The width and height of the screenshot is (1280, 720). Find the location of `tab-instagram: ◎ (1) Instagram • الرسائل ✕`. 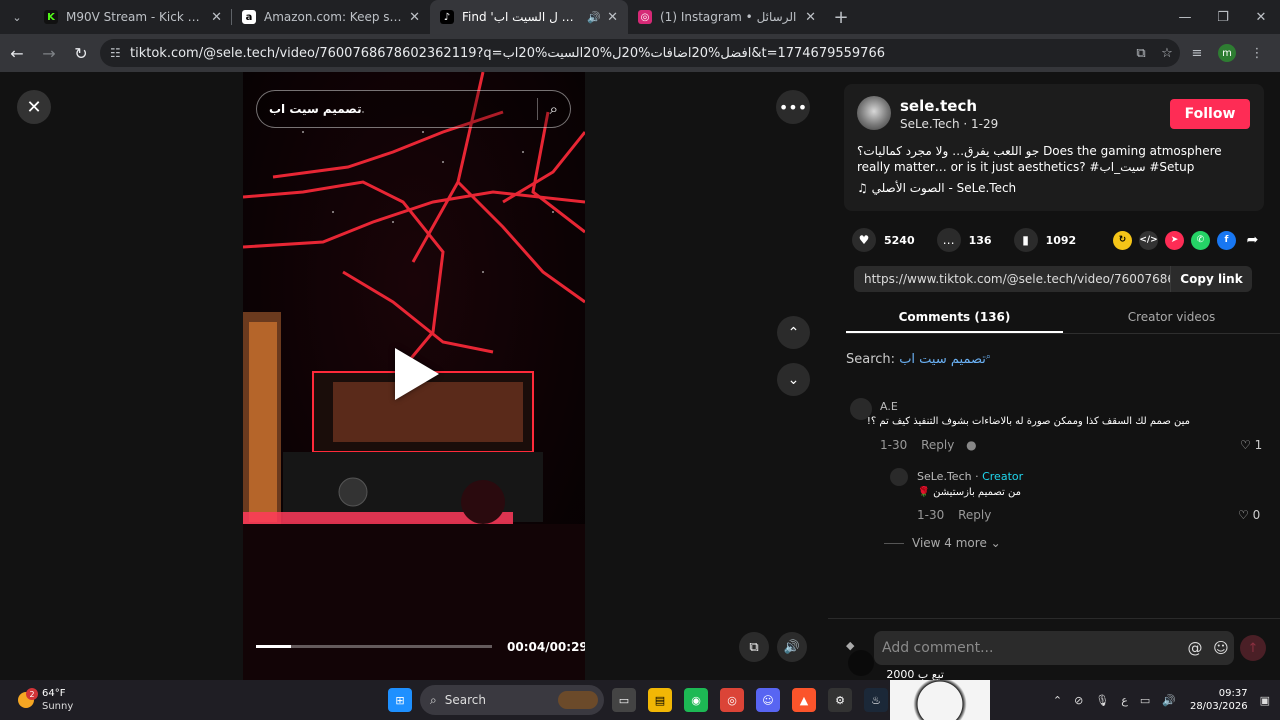

tab-instagram: ◎ (1) Instagram • الرسائل ✕ is located at coordinates (727, 17).